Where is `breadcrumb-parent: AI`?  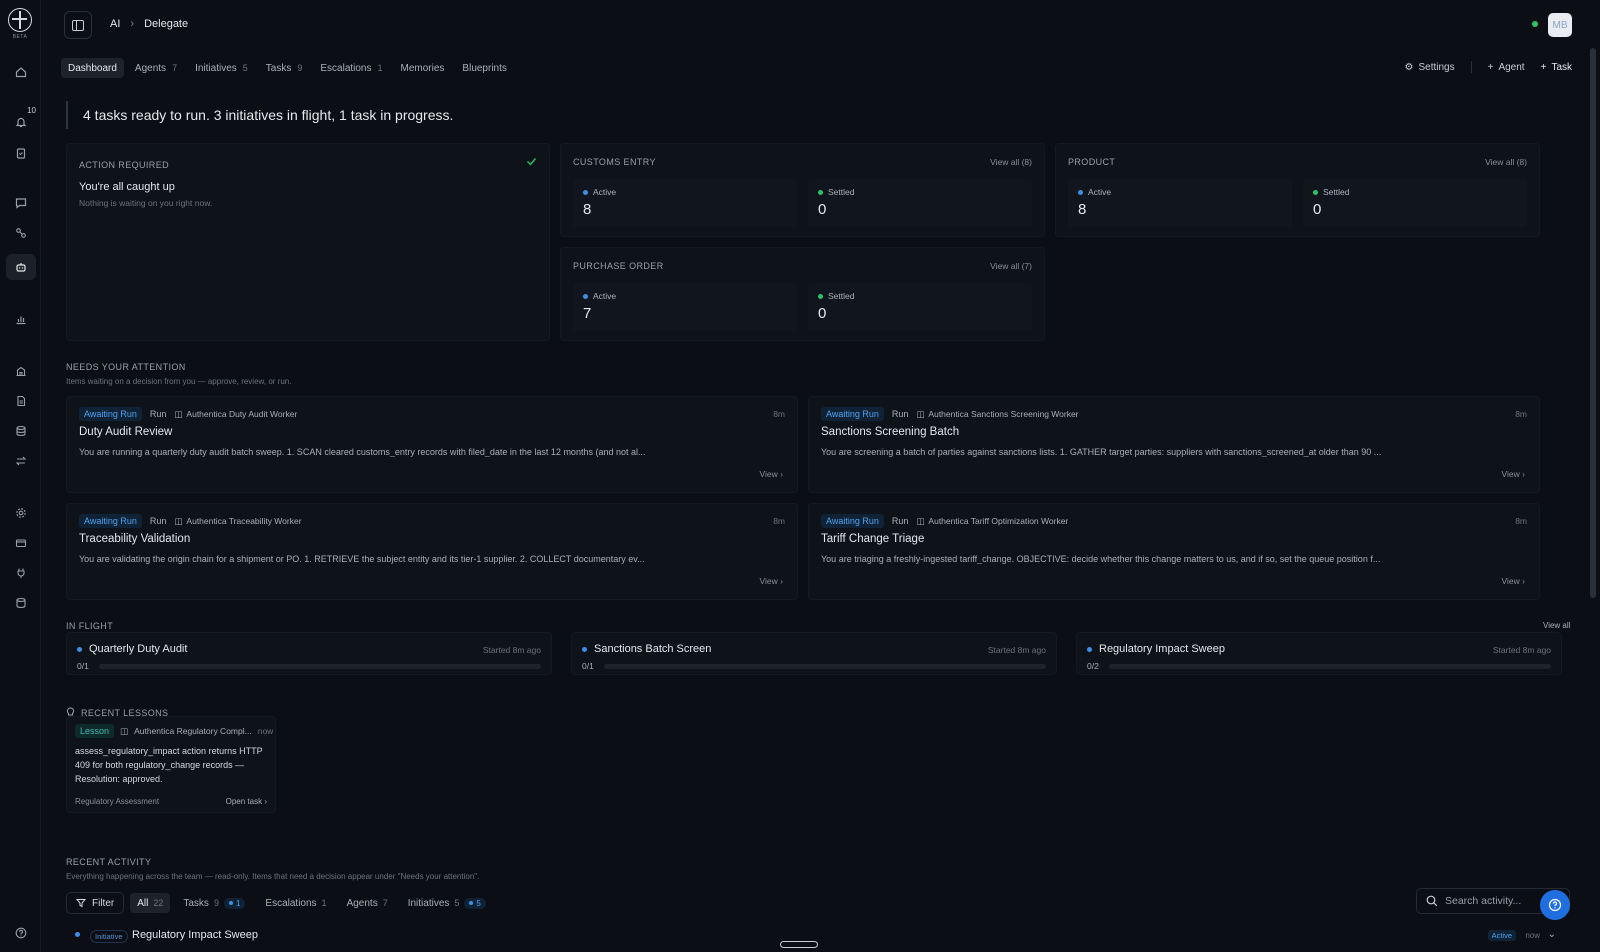 breadcrumb-parent: AI is located at coordinates (115, 24).